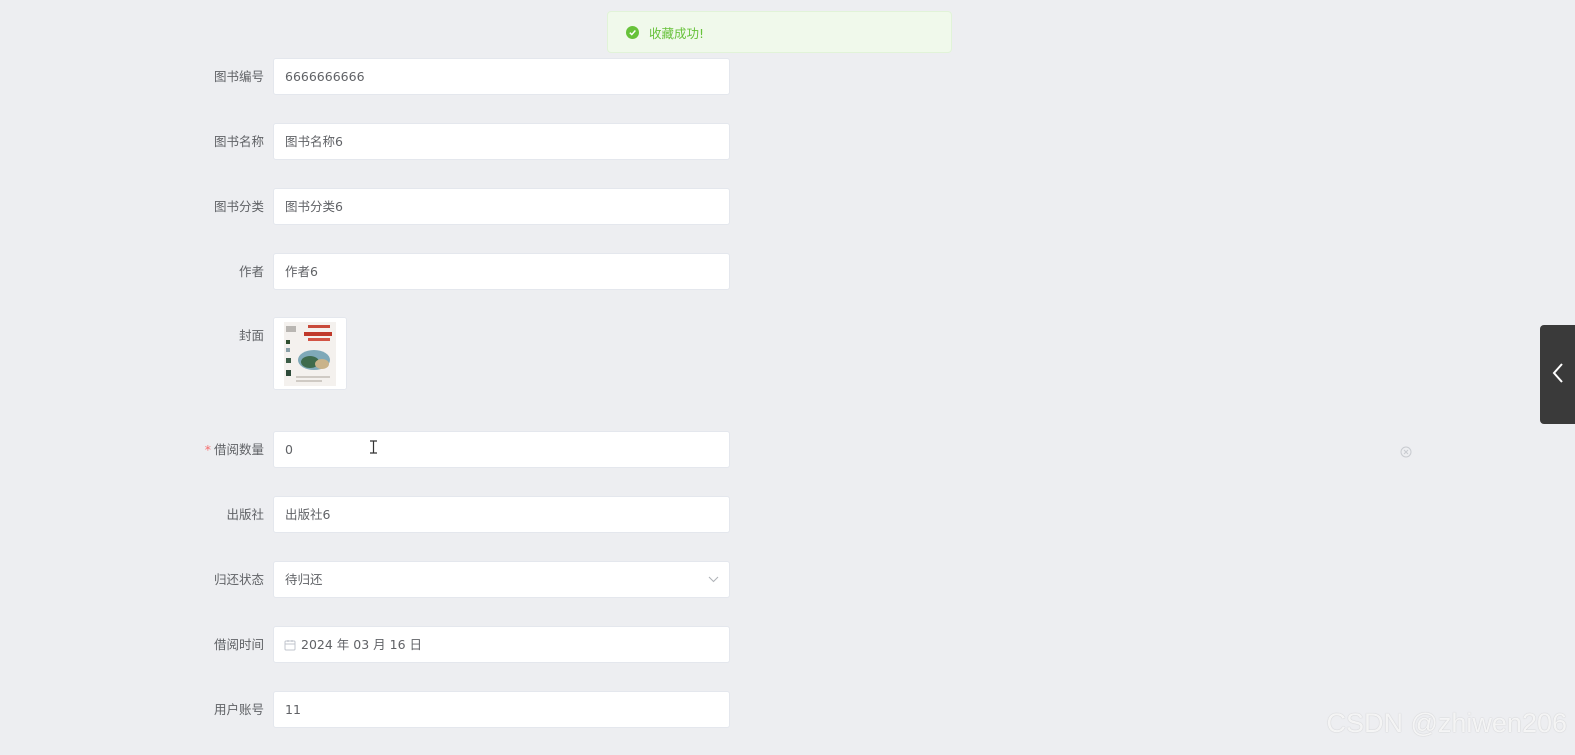  I want to click on return-status-select: 待归还, so click(501, 579).